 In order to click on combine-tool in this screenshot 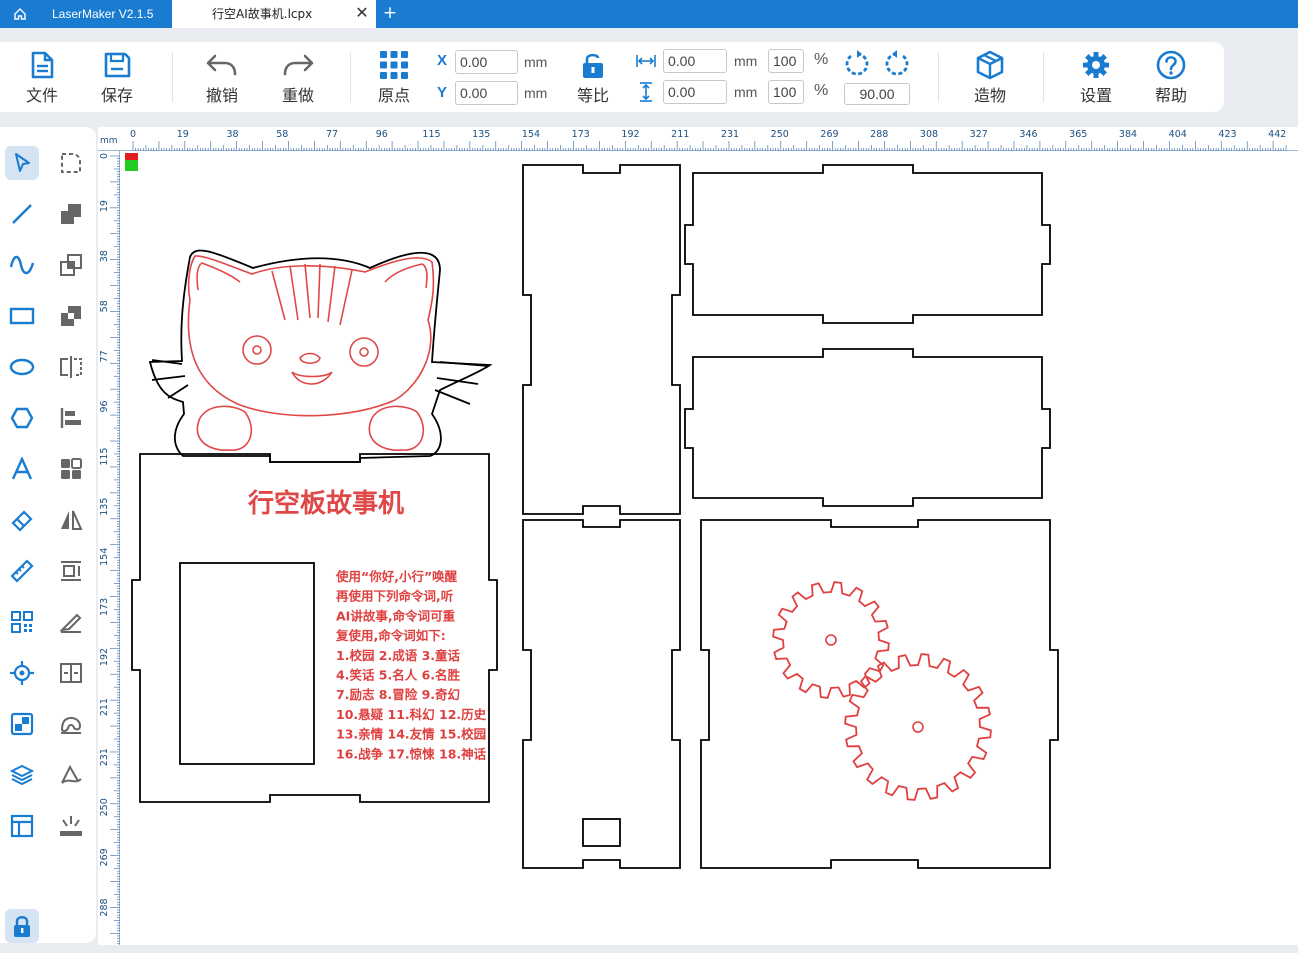, I will do `click(71, 214)`.